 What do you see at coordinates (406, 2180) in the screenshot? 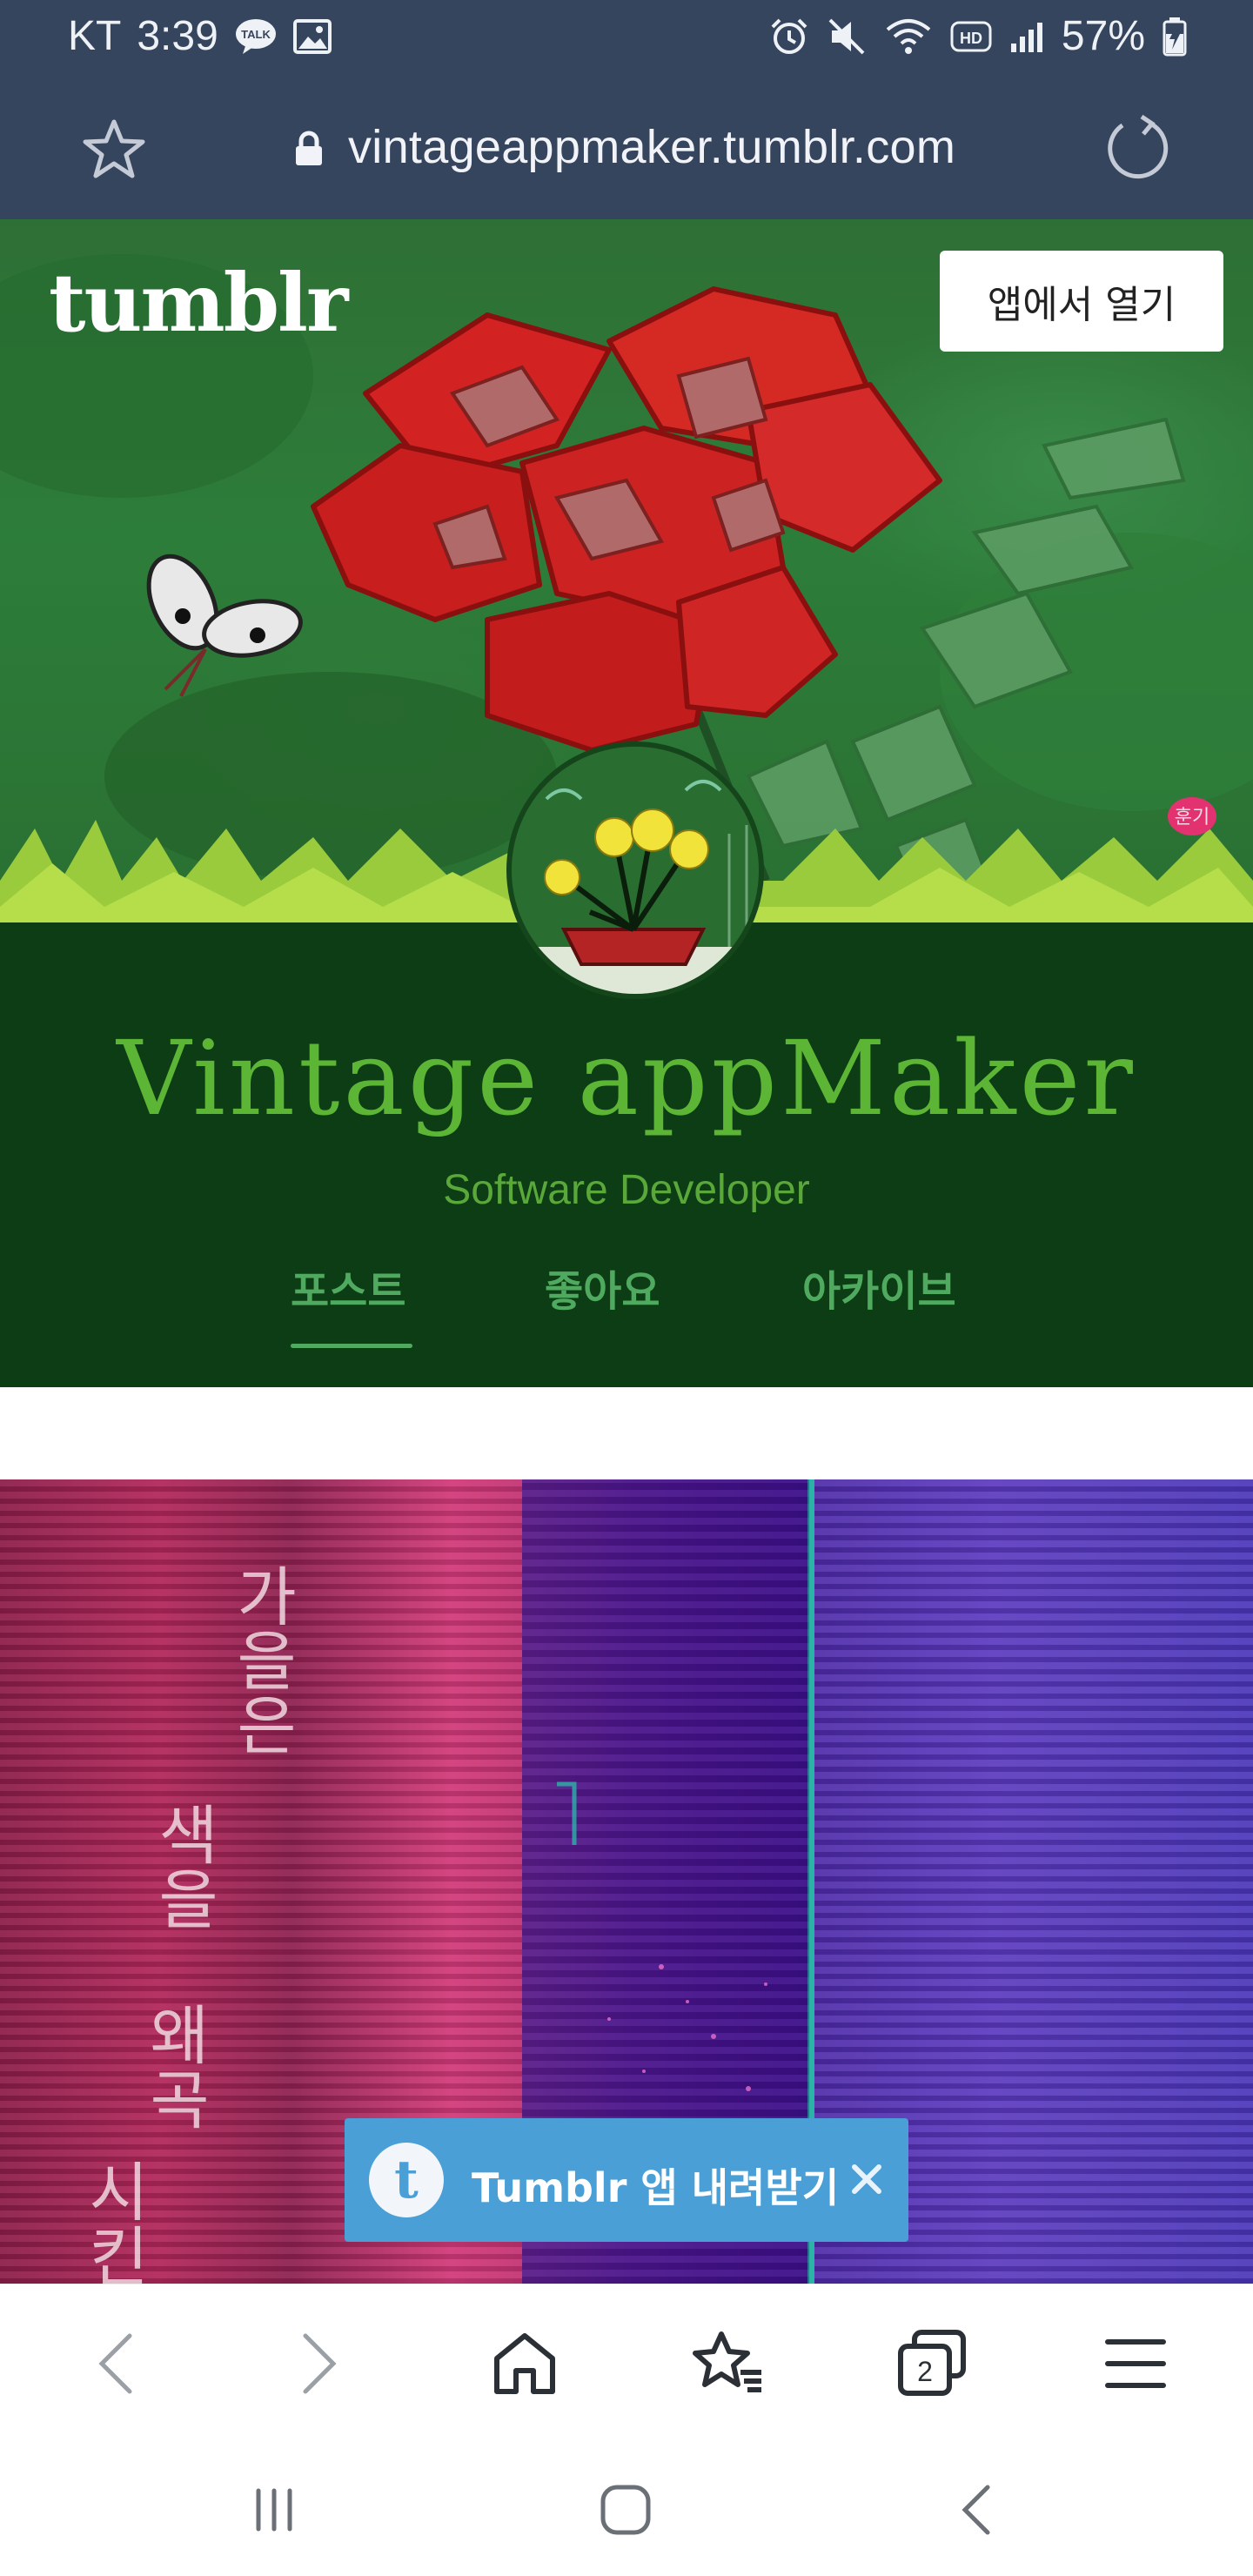
I see `tumblr-t-icon: t` at bounding box center [406, 2180].